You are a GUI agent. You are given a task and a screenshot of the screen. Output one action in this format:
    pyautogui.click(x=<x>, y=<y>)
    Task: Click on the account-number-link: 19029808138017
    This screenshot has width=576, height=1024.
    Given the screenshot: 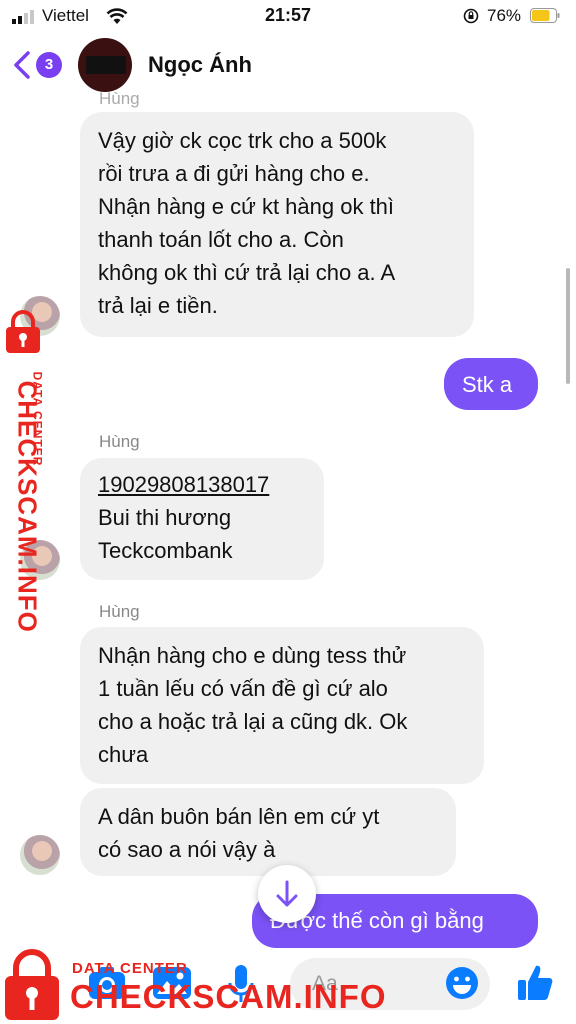 What is the action you would take?
    pyautogui.click(x=202, y=484)
    